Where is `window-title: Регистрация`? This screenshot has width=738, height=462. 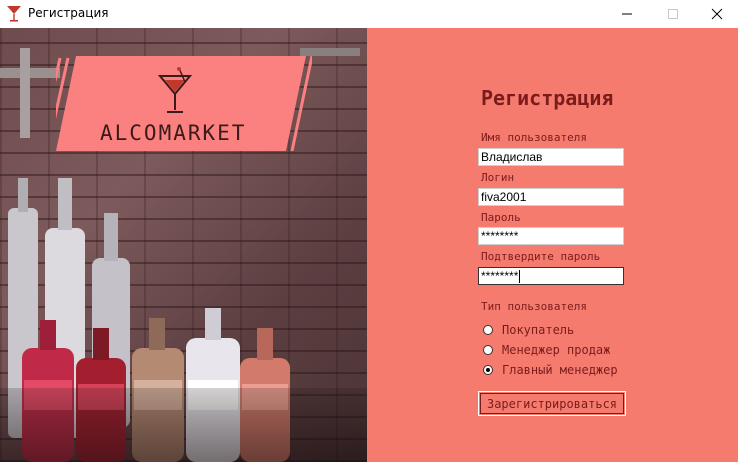 window-title: Регистрация is located at coordinates (68, 13).